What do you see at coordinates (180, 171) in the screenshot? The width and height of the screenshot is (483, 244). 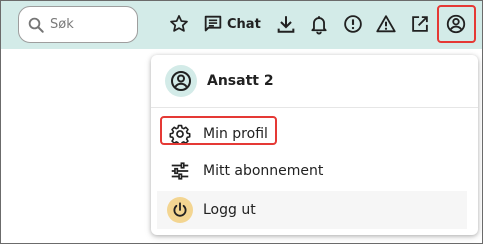 I see `sliders-icon` at bounding box center [180, 171].